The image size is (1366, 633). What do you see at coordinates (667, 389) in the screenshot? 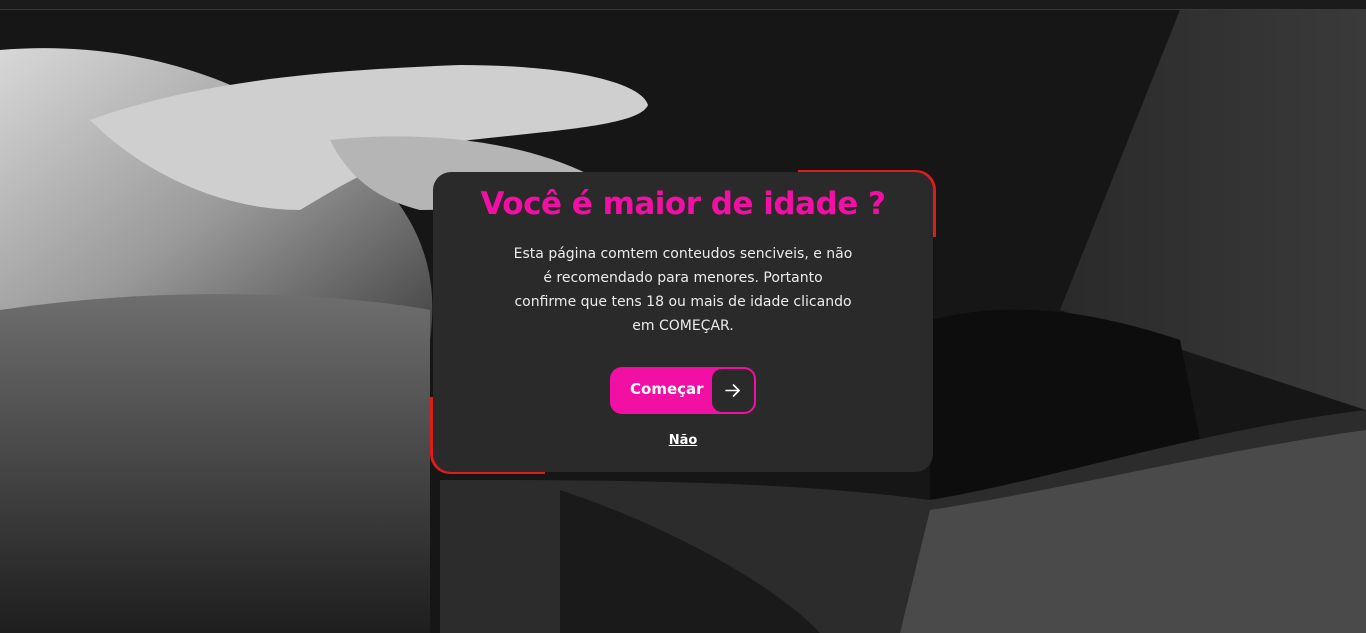
I see `start-button-label: Começar` at bounding box center [667, 389].